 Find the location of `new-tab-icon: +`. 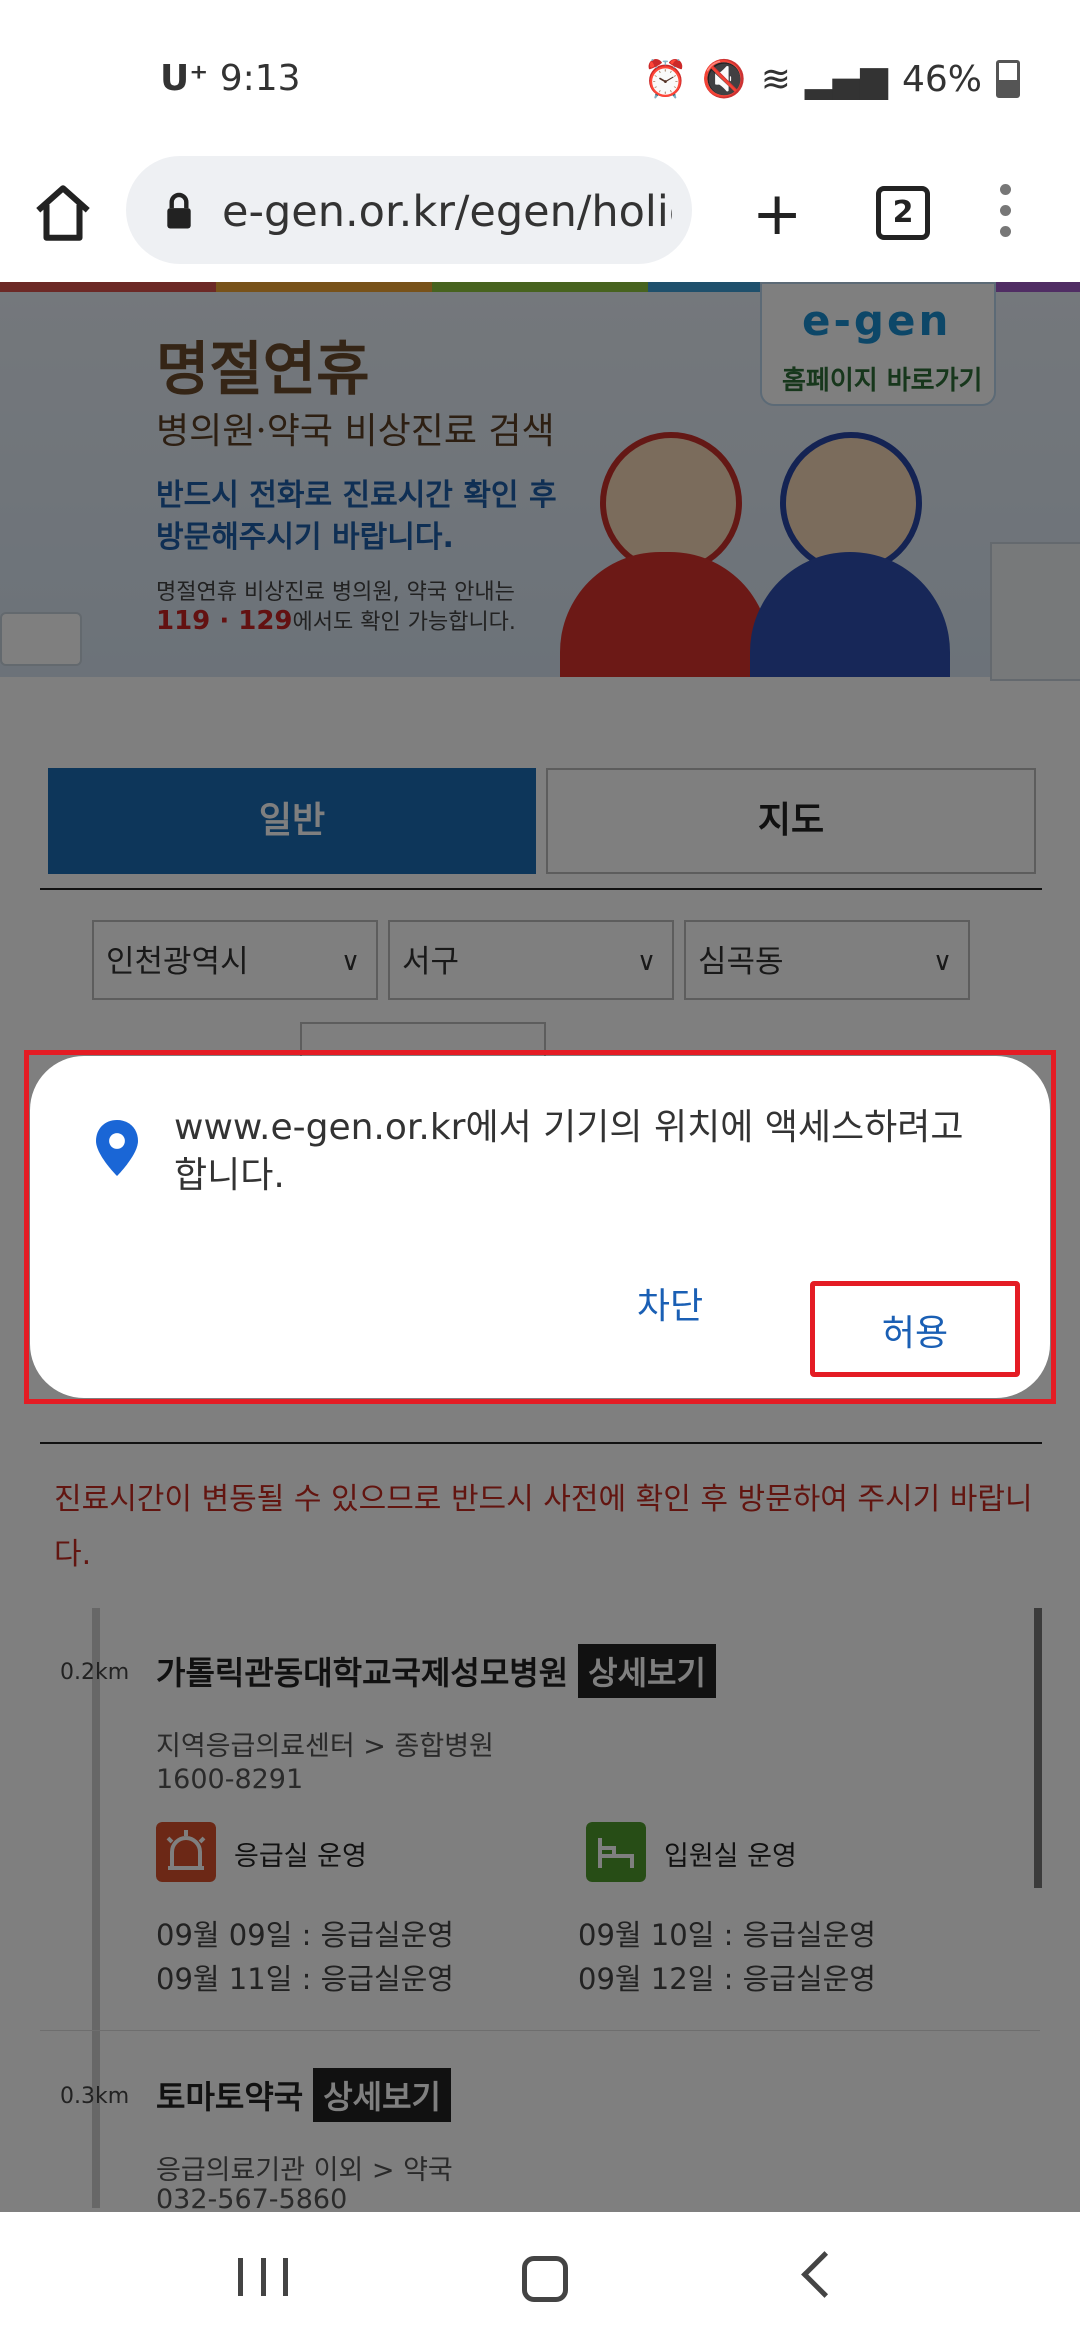

new-tab-icon: + is located at coordinates (777, 214).